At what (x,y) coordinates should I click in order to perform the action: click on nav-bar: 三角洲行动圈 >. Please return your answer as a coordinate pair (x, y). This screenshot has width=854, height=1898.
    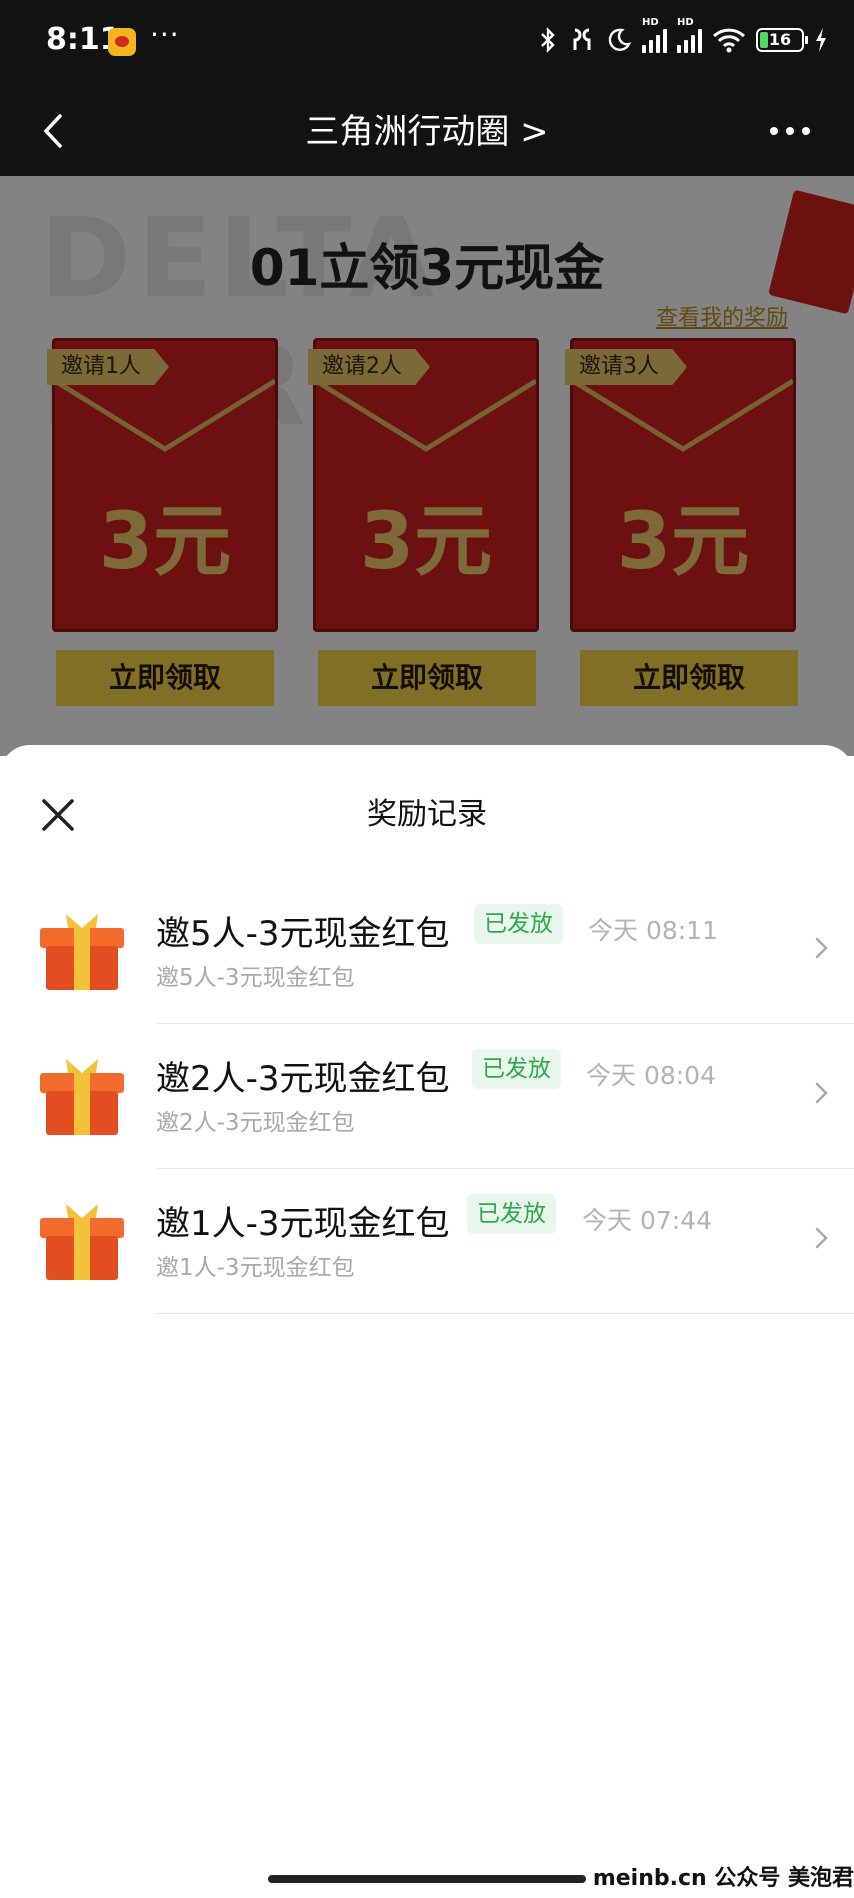
    Looking at the image, I should click on (427, 131).